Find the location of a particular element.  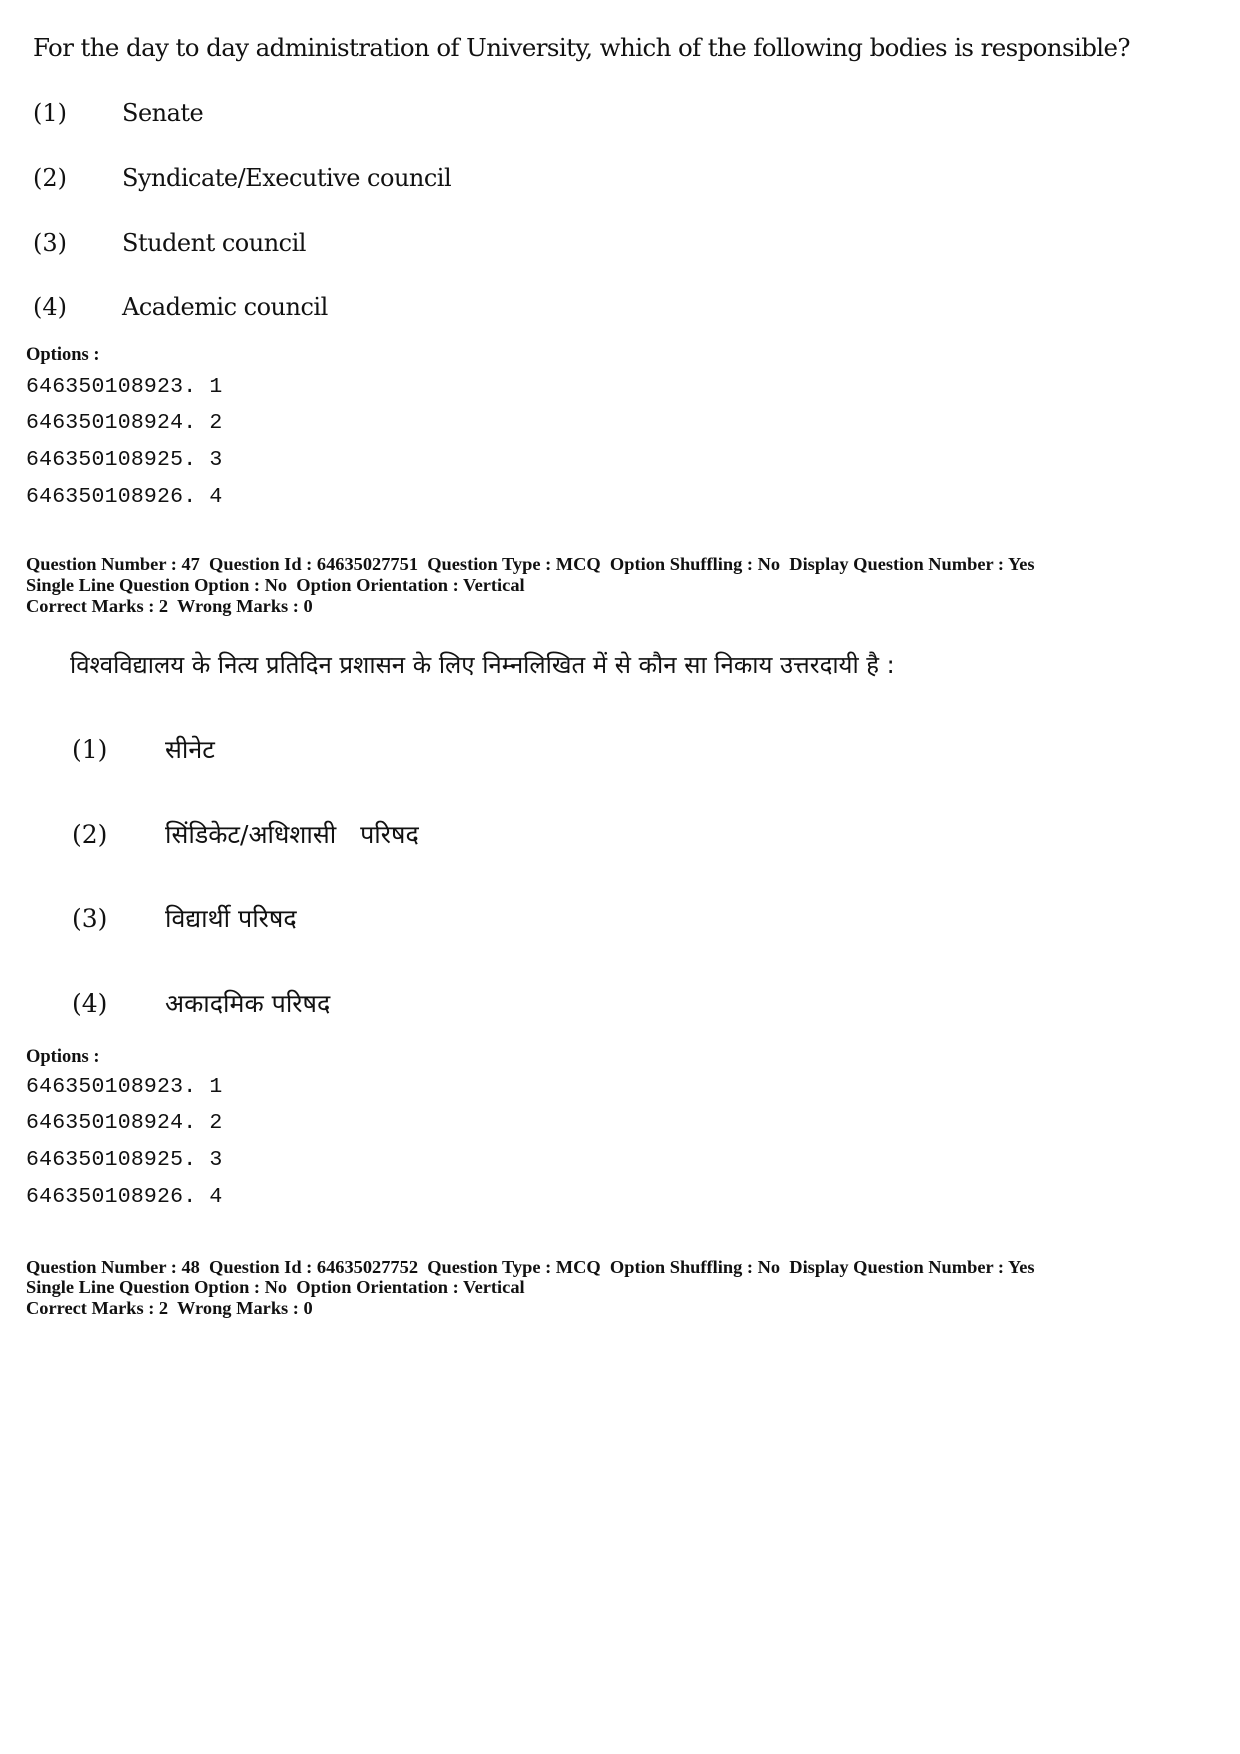

choice-text: Academic council is located at coordinates (225, 307).